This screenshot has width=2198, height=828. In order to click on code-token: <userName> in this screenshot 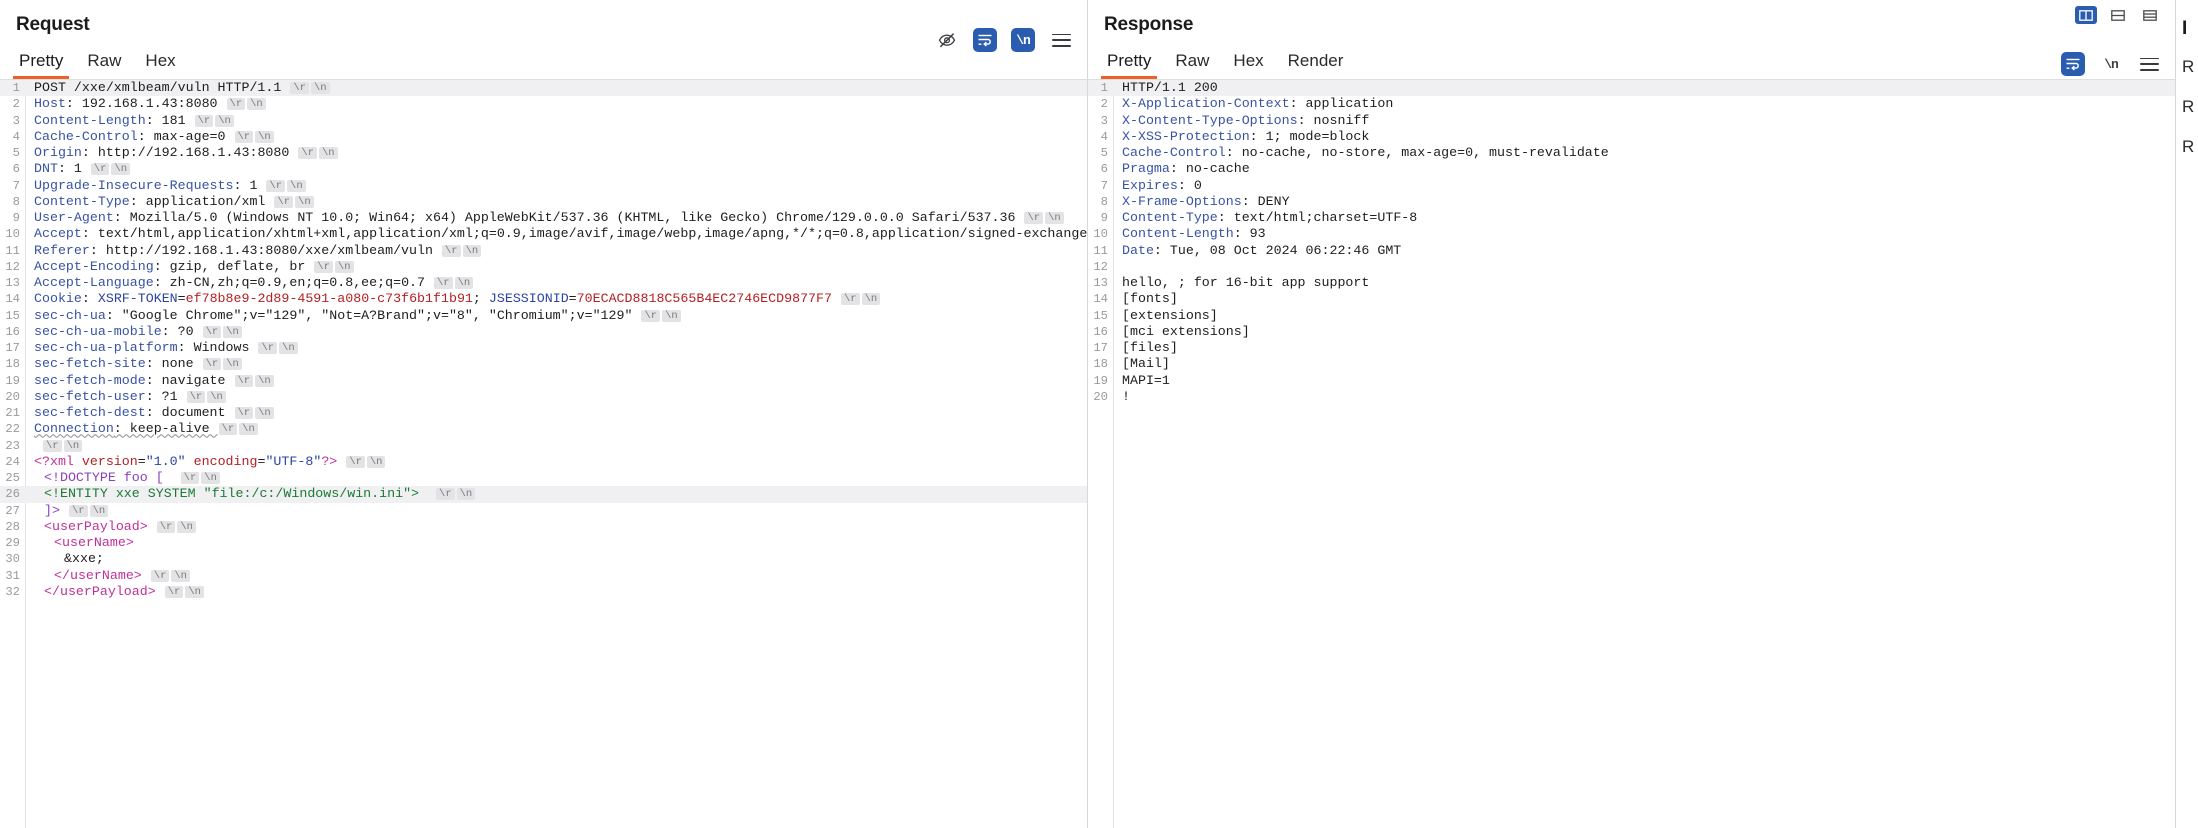, I will do `click(94, 542)`.